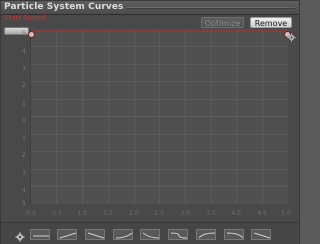  I want to click on x-tick-label: 5.0, so click(286, 213).